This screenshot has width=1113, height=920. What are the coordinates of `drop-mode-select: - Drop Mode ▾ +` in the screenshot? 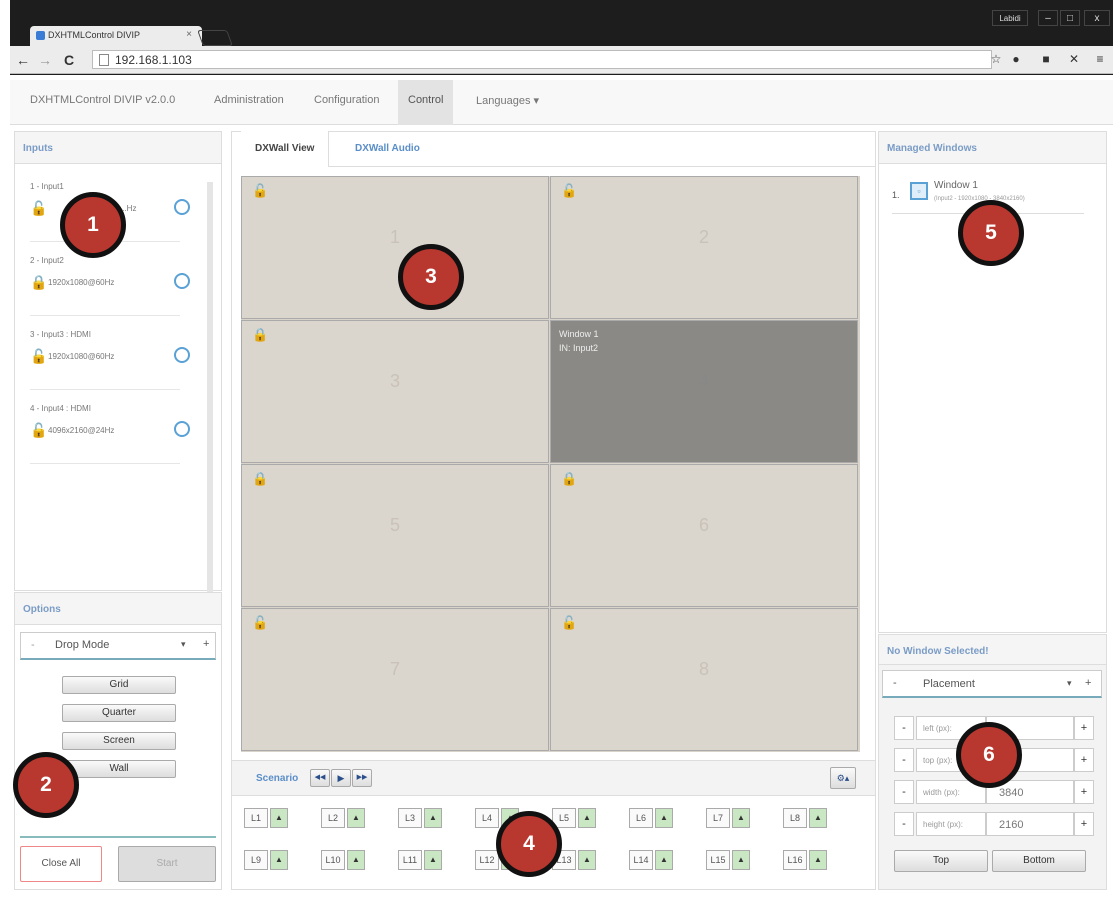 It's located at (118, 646).